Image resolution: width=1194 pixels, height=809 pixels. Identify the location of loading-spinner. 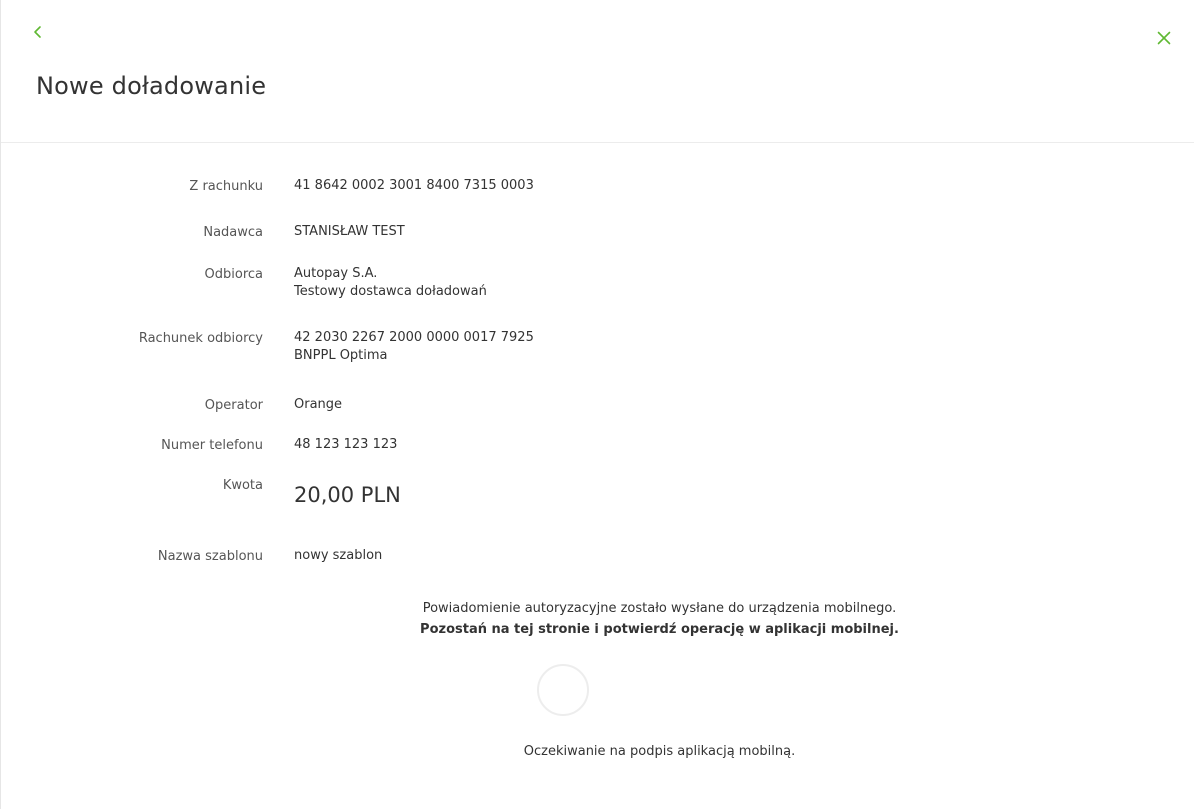
(563, 690).